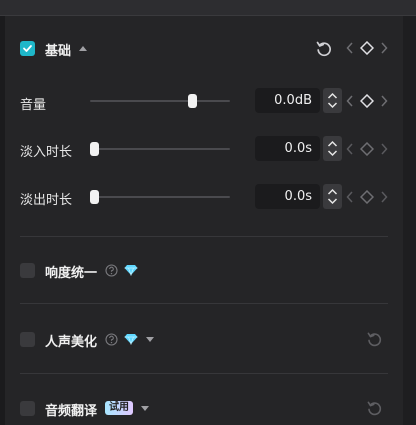 The image size is (416, 425). I want to click on basic-section-title: 基础, so click(58, 51).